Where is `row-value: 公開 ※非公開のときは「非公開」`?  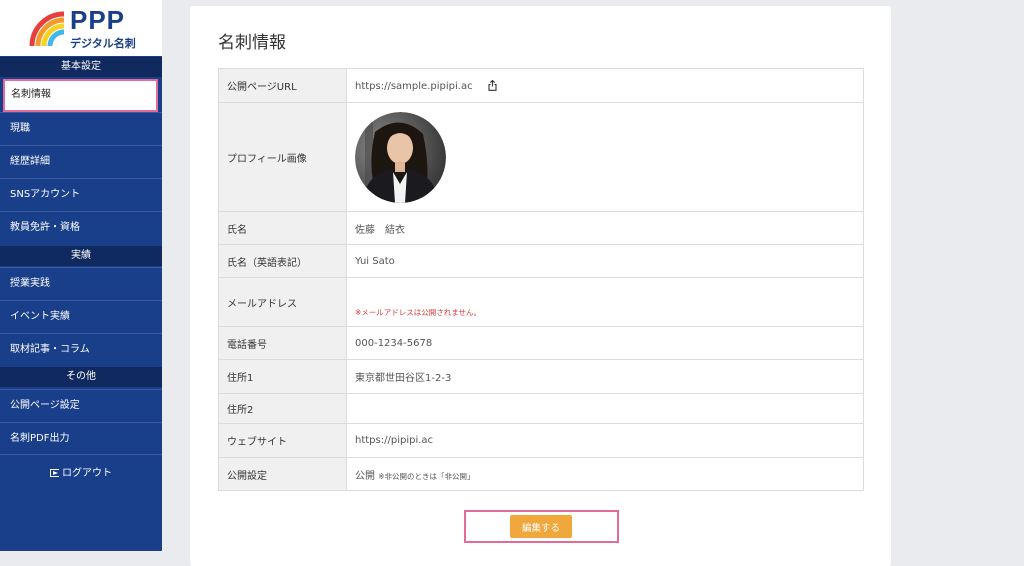
row-value: 公開 ※非公開のときは「非公開」 is located at coordinates (605, 474).